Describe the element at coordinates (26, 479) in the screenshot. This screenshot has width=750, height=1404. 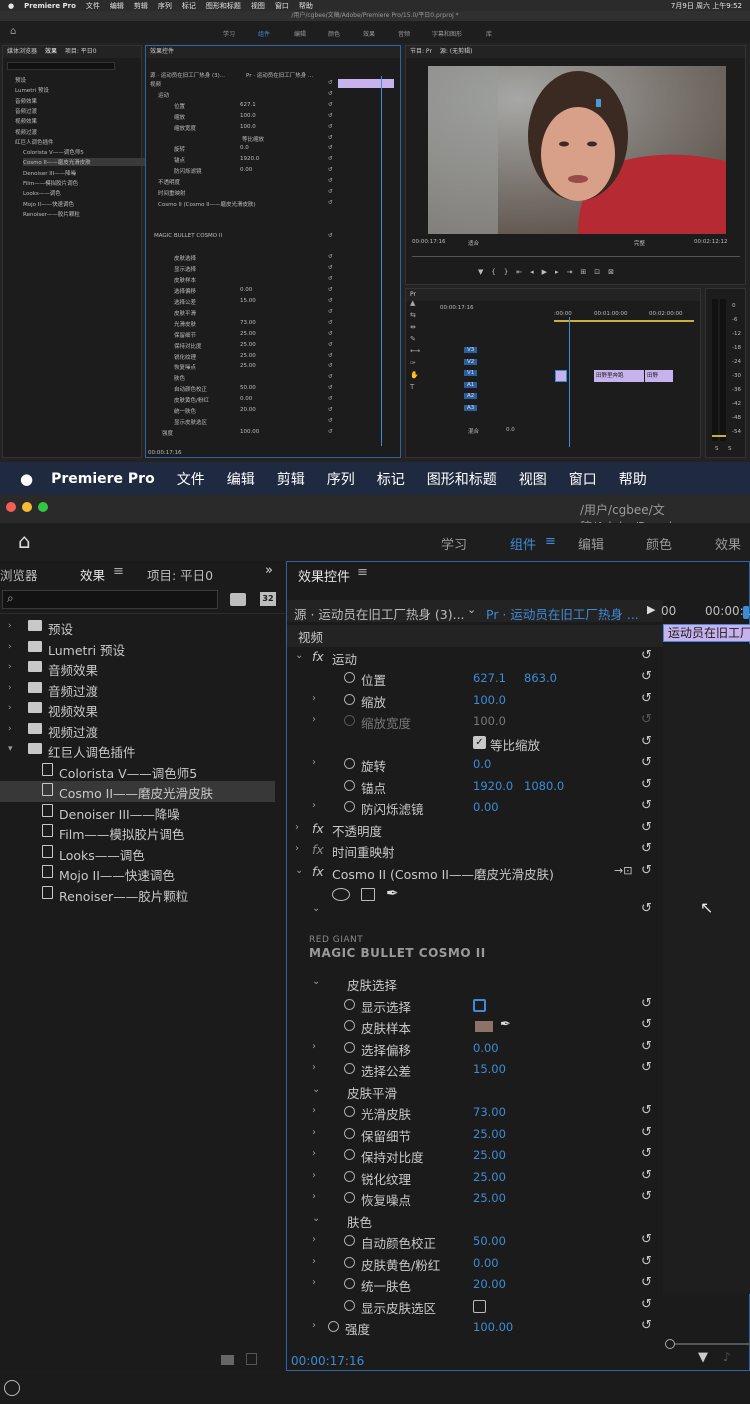
I see `apple-menu-icon: ●` at that location.